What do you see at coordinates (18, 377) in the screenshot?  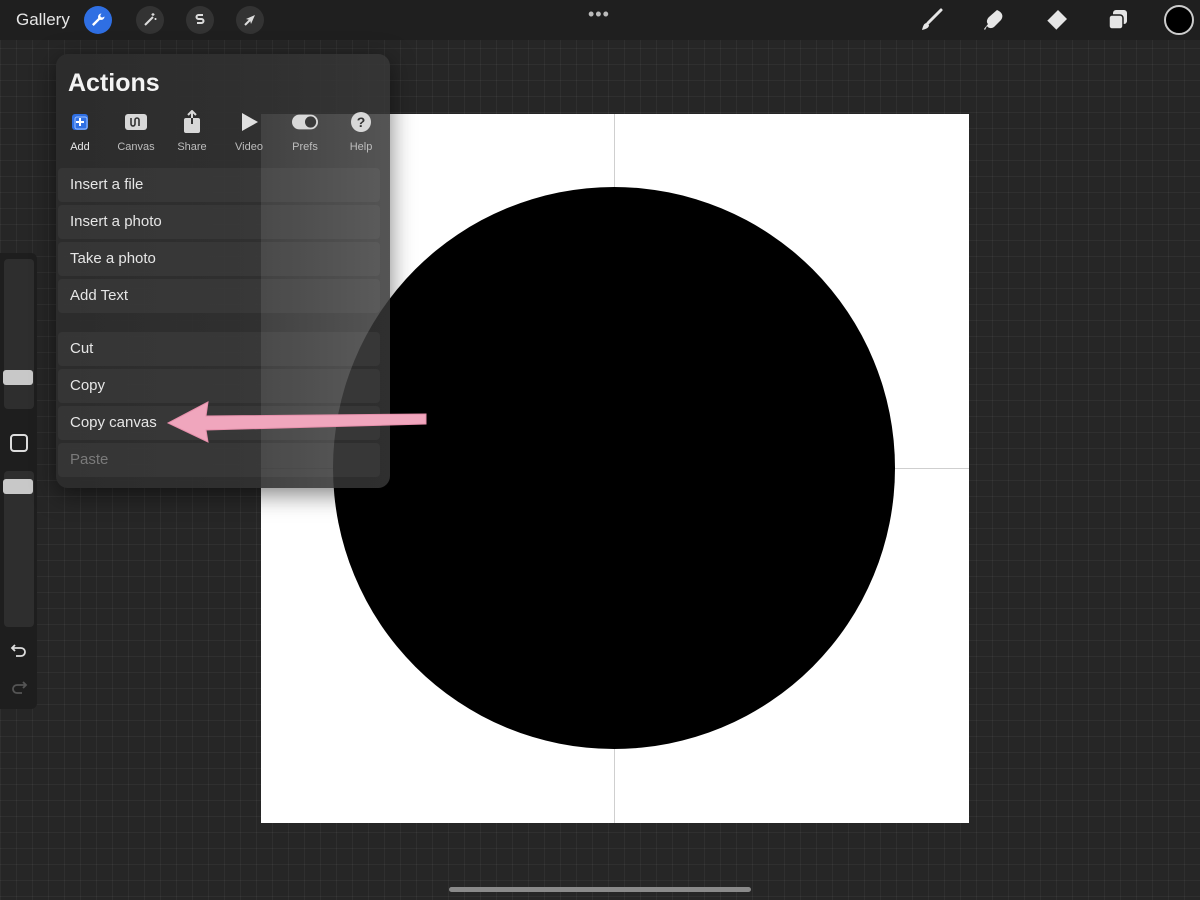 I see `brush-size-thumb` at bounding box center [18, 377].